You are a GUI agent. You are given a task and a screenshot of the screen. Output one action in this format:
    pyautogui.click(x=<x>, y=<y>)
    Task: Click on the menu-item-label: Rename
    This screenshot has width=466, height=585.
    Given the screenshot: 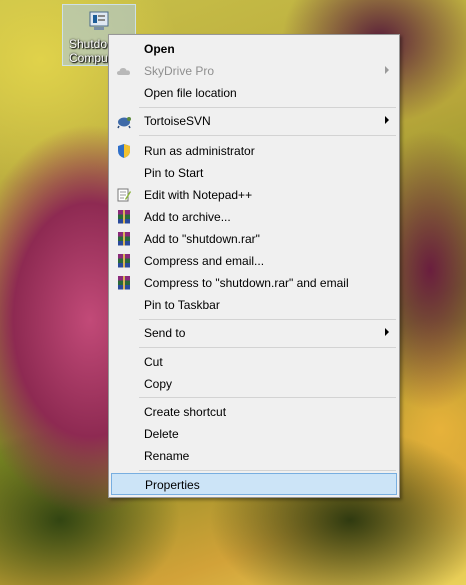 What is the action you would take?
    pyautogui.click(x=167, y=456)
    